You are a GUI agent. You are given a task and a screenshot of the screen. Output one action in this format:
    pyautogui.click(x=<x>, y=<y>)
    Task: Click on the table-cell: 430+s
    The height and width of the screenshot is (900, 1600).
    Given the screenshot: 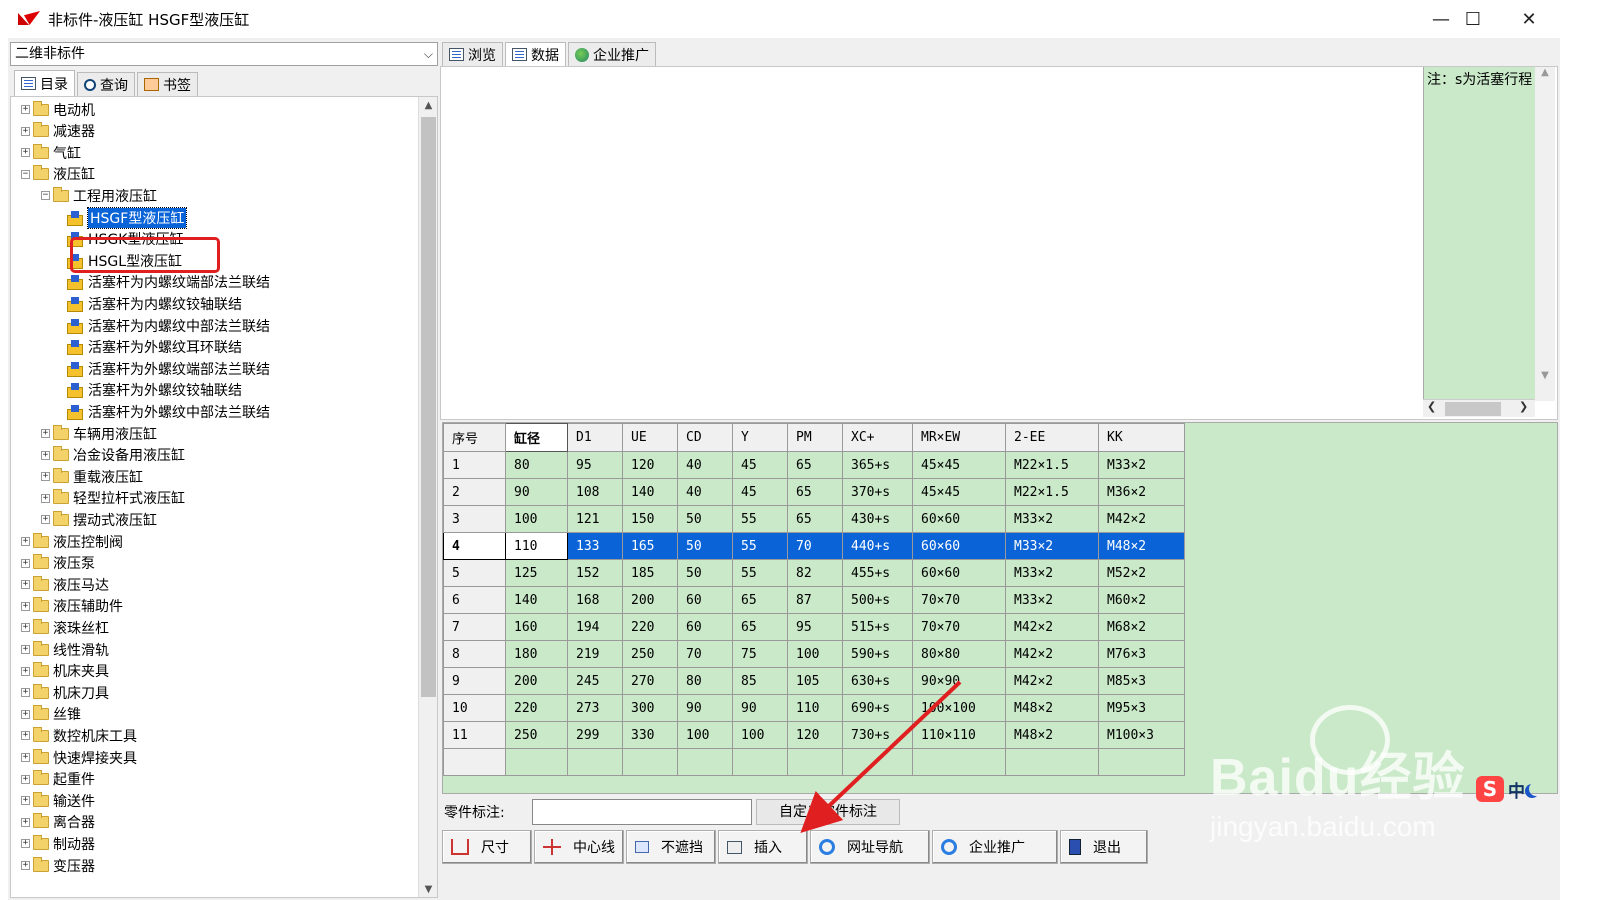 What is the action you would take?
    pyautogui.click(x=877, y=519)
    